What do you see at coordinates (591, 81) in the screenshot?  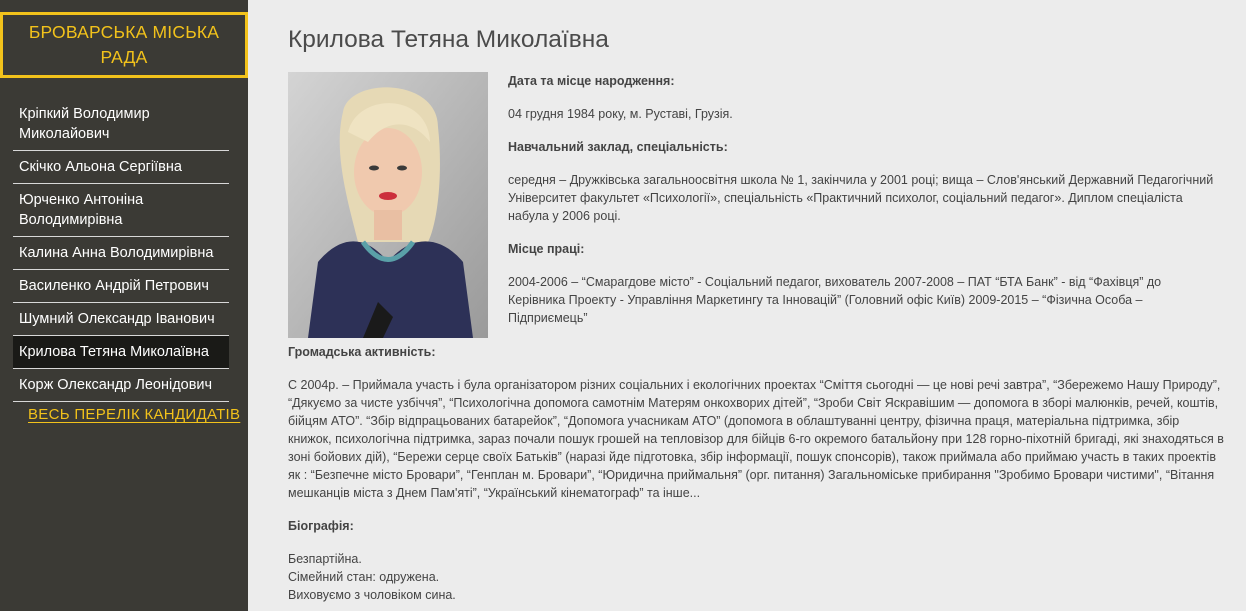 I see `birth-label: Дата та місце народження:` at bounding box center [591, 81].